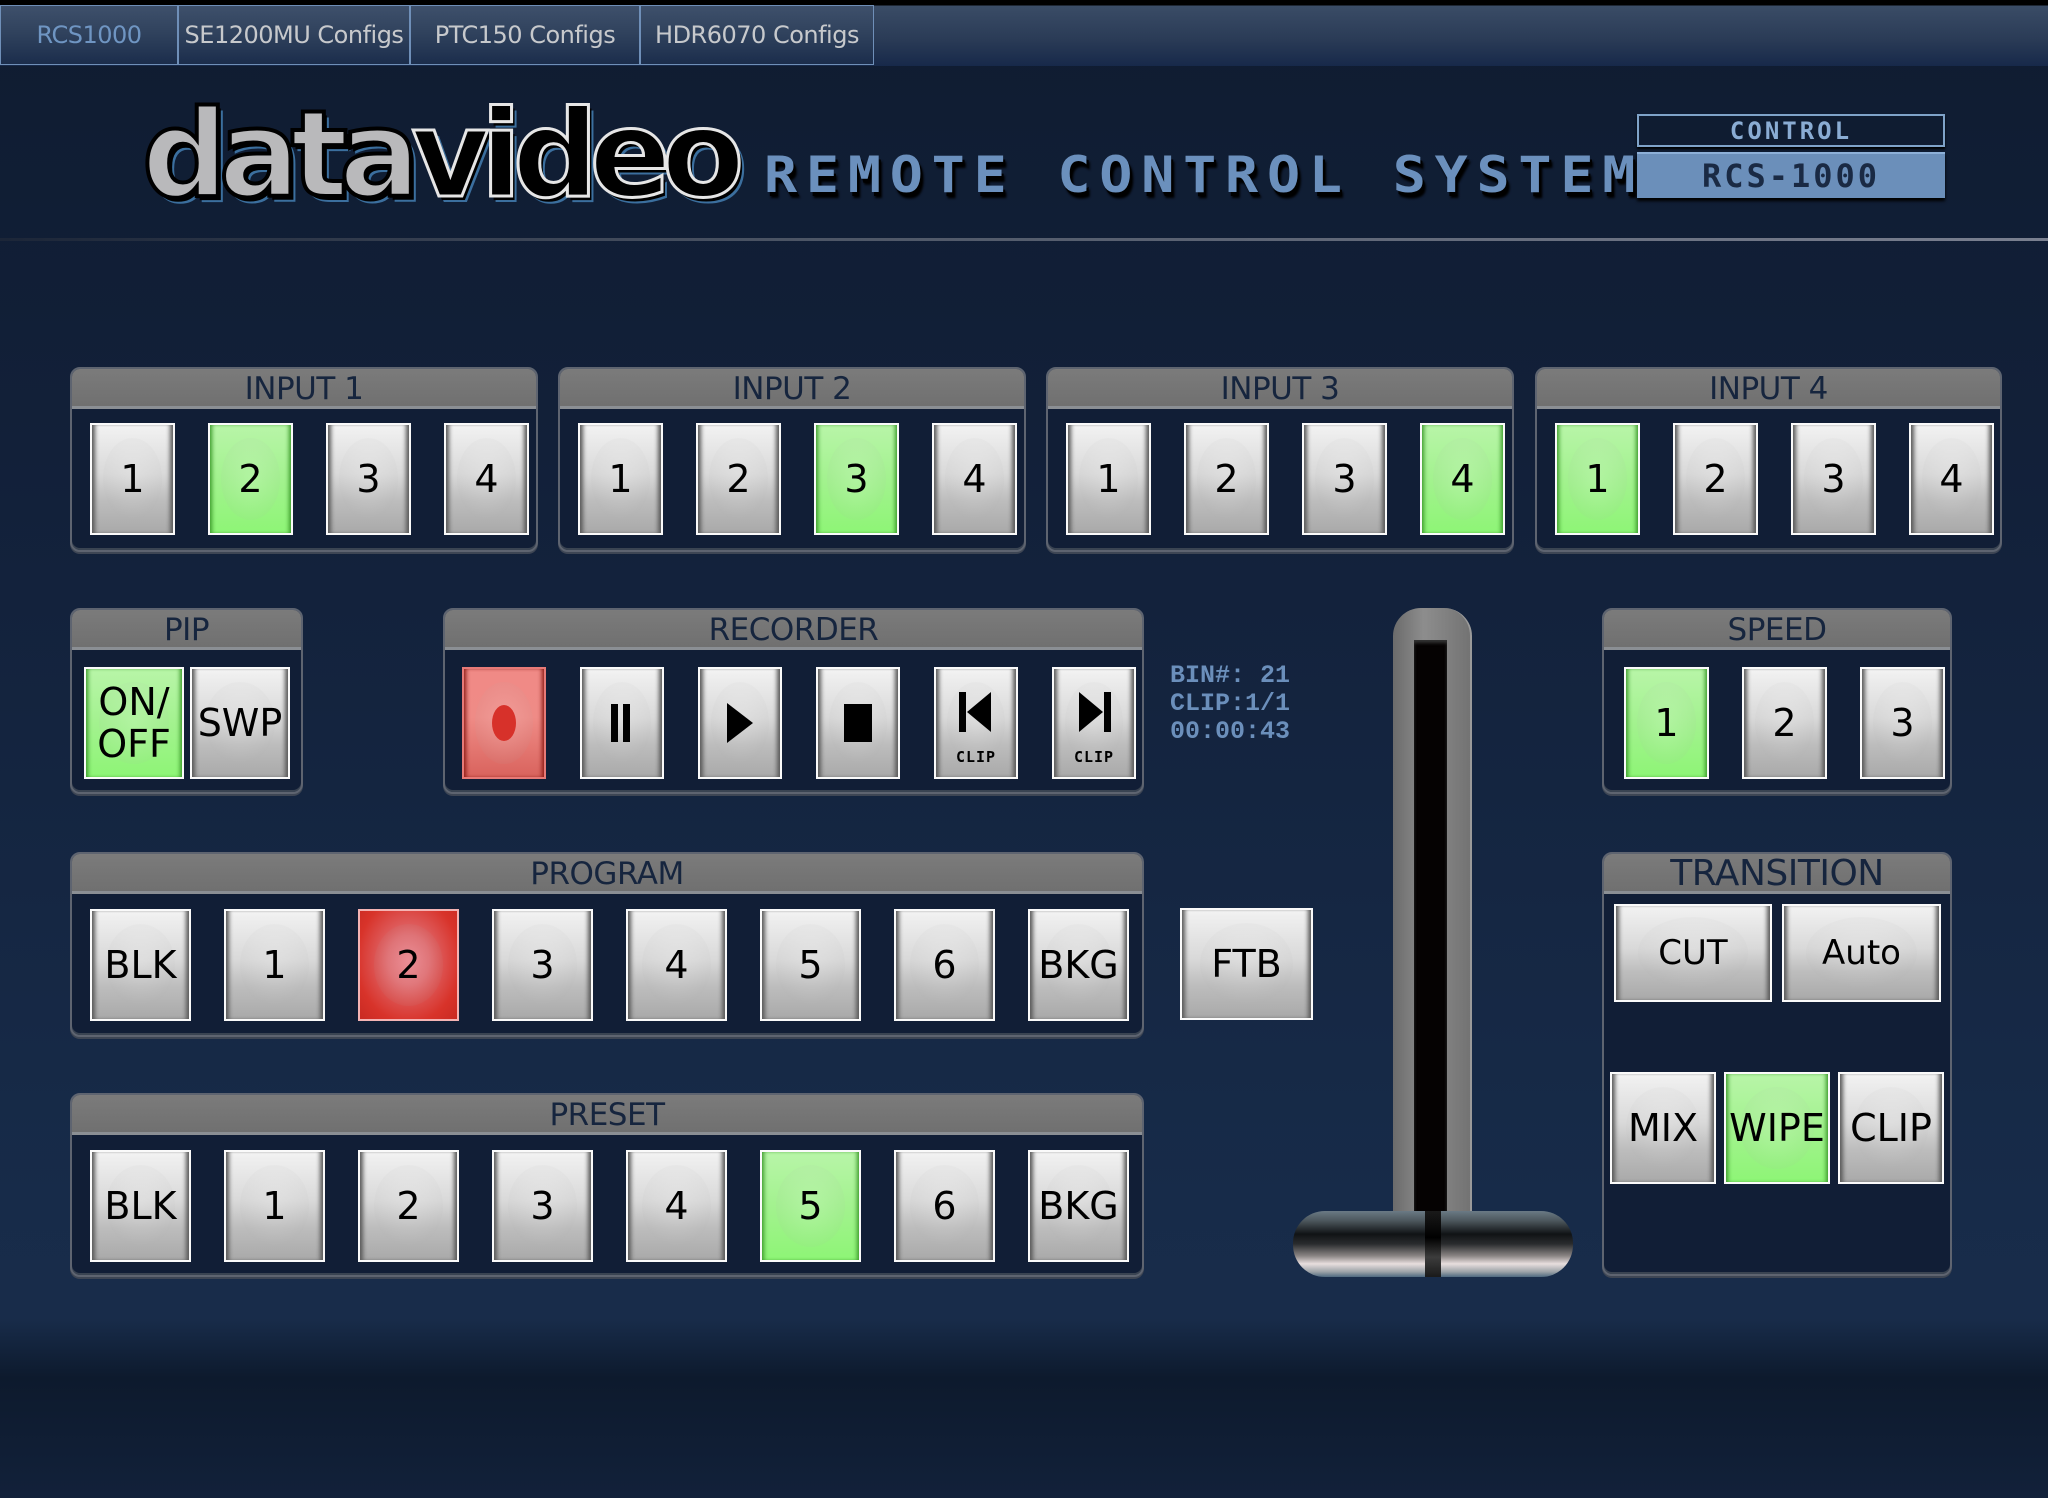  What do you see at coordinates (134, 744) in the screenshot?
I see `button-label-line2: OFF` at bounding box center [134, 744].